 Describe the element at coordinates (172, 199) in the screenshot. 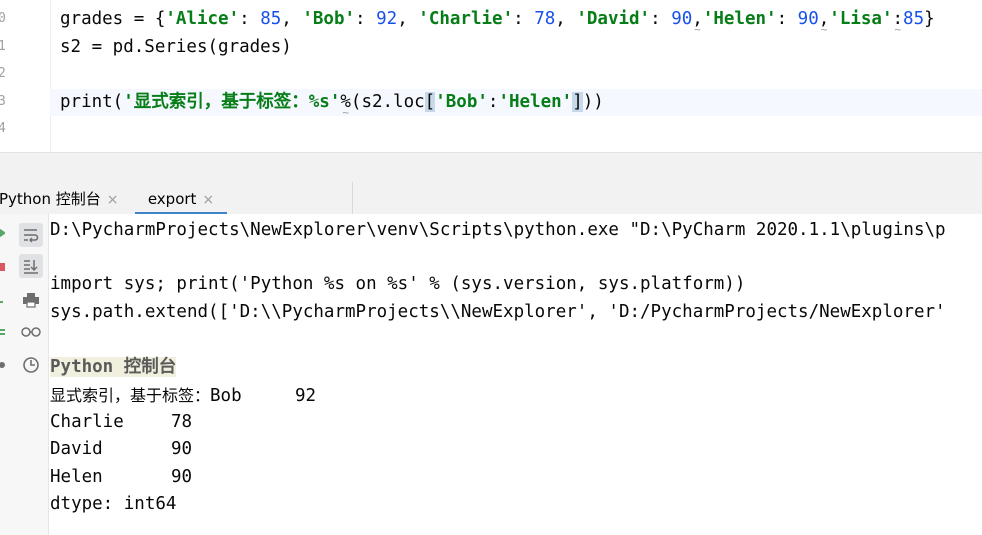

I see `tab-label: export` at that location.